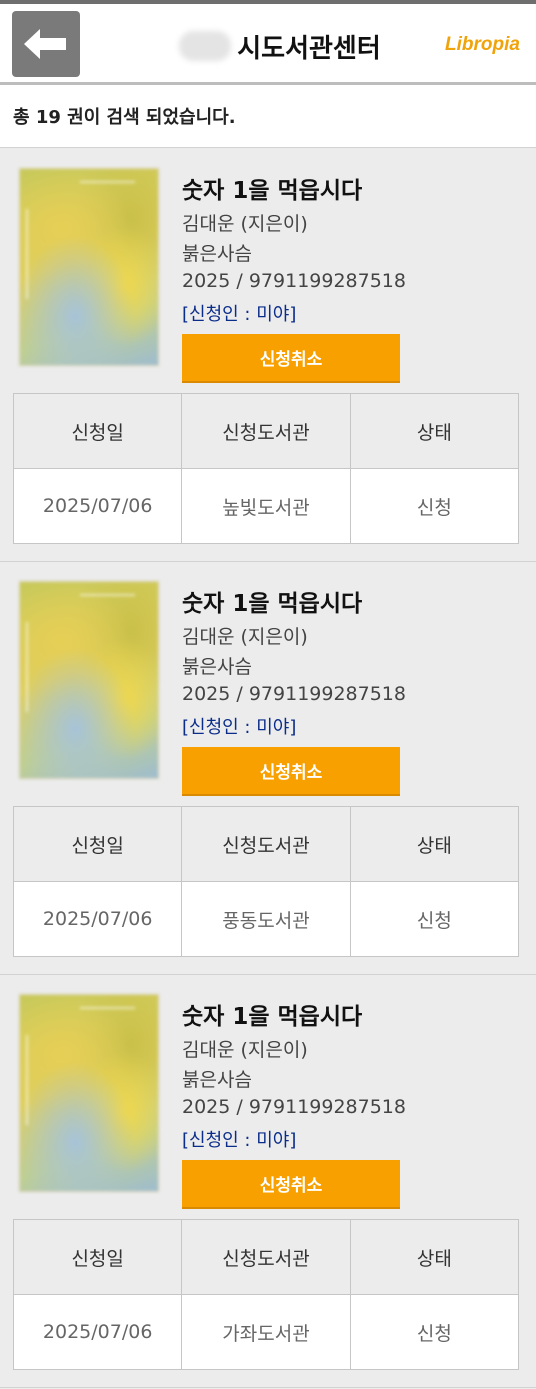 Image resolution: width=536 pixels, height=1389 pixels. I want to click on app-header: 시도서관센터 Libropia, so click(268, 42).